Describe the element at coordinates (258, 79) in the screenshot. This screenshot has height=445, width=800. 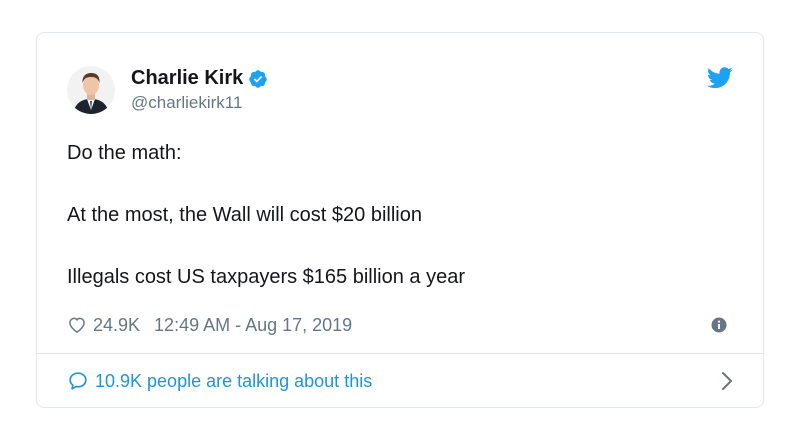
I see `verified-badge-icon` at that location.